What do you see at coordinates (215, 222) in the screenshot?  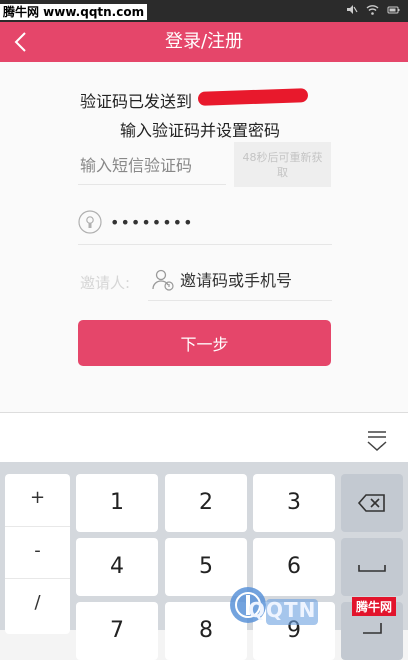 I see `password-input` at bounding box center [215, 222].